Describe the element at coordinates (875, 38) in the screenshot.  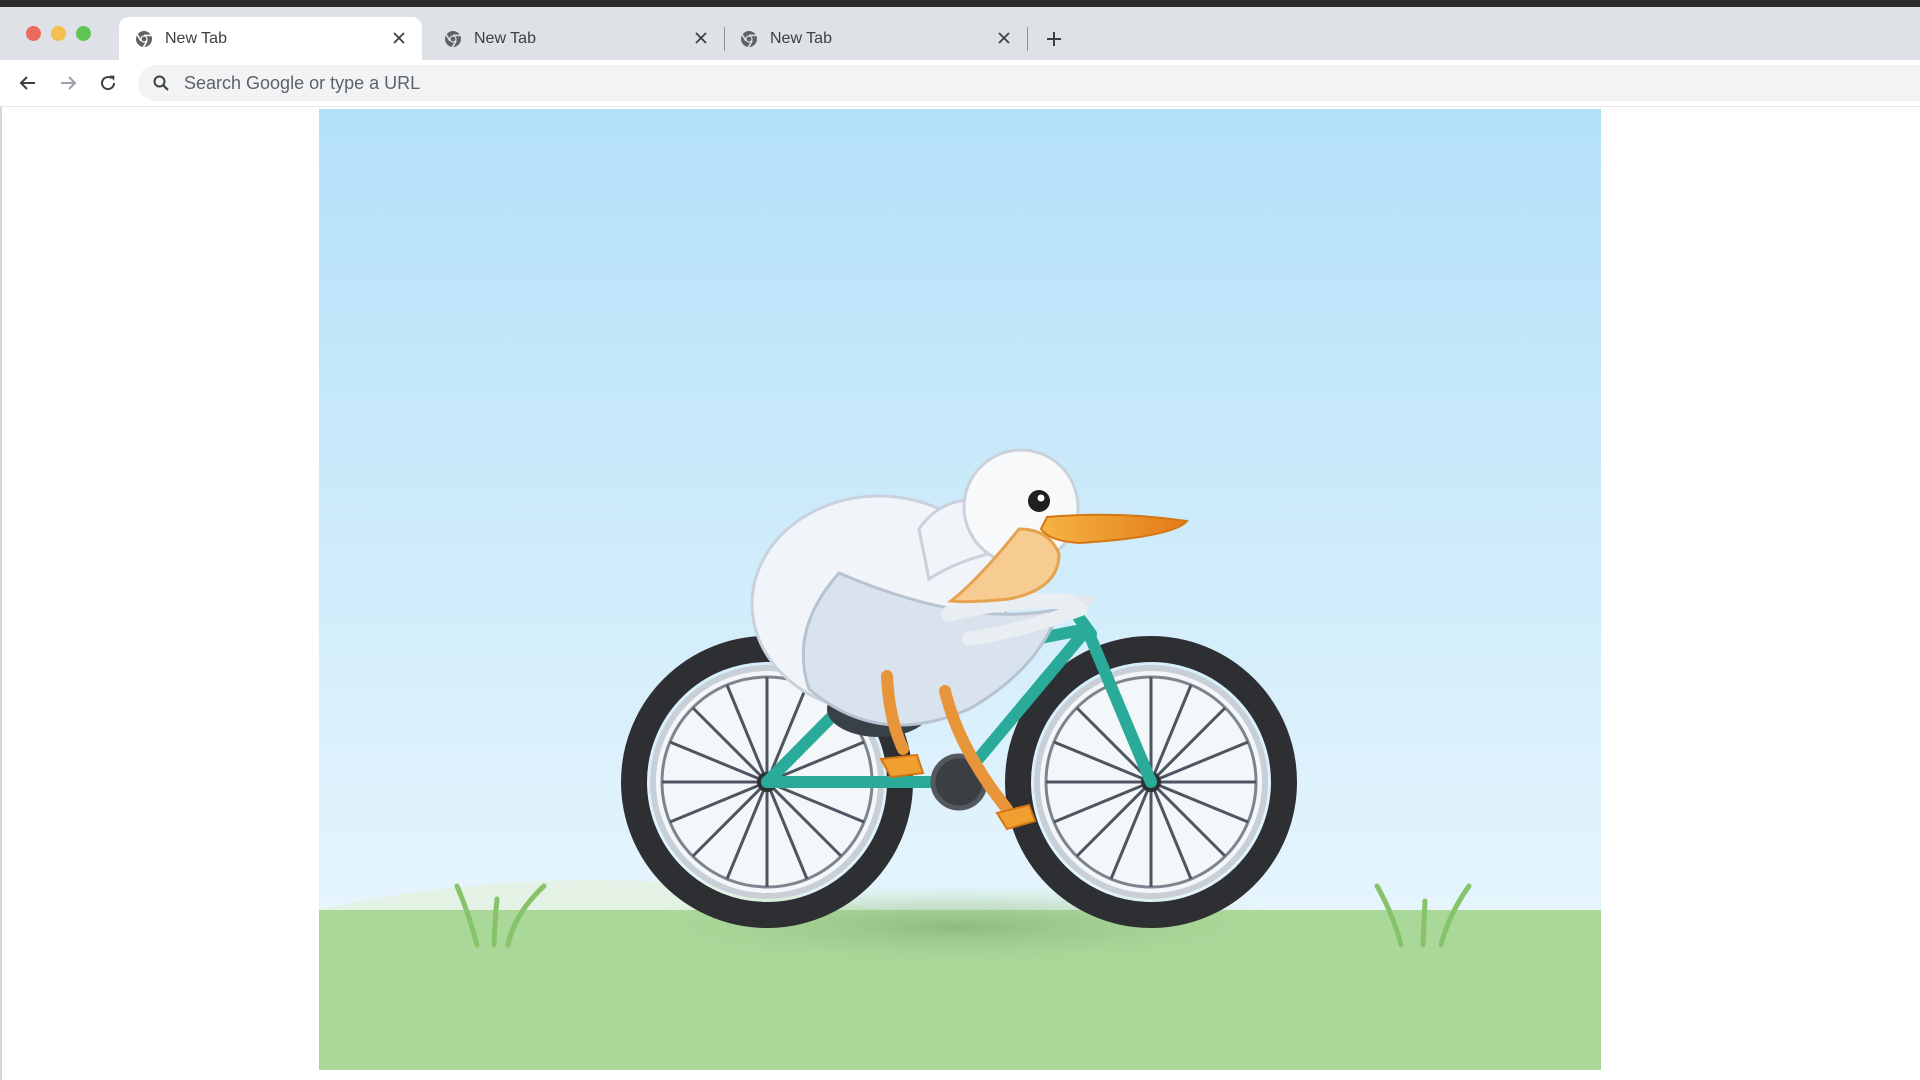
I see `tab-new-tab-3: New Tab` at that location.